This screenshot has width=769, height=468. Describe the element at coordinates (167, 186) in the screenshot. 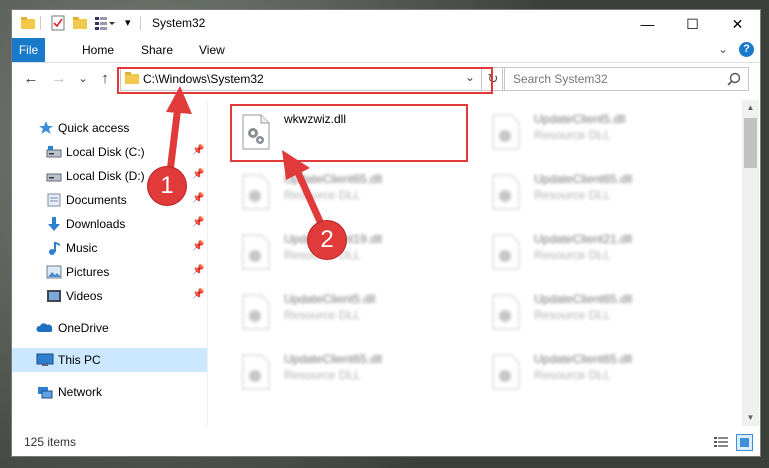

I see `step-1-badge: 1` at that location.